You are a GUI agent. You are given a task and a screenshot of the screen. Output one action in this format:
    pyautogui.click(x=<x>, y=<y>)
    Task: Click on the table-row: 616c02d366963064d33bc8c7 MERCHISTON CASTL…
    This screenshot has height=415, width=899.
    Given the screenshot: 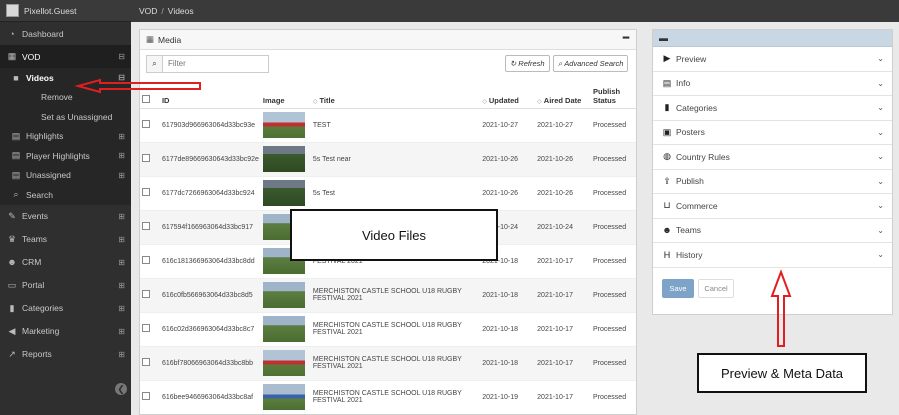 What is the action you would take?
    pyautogui.click(x=388, y=329)
    